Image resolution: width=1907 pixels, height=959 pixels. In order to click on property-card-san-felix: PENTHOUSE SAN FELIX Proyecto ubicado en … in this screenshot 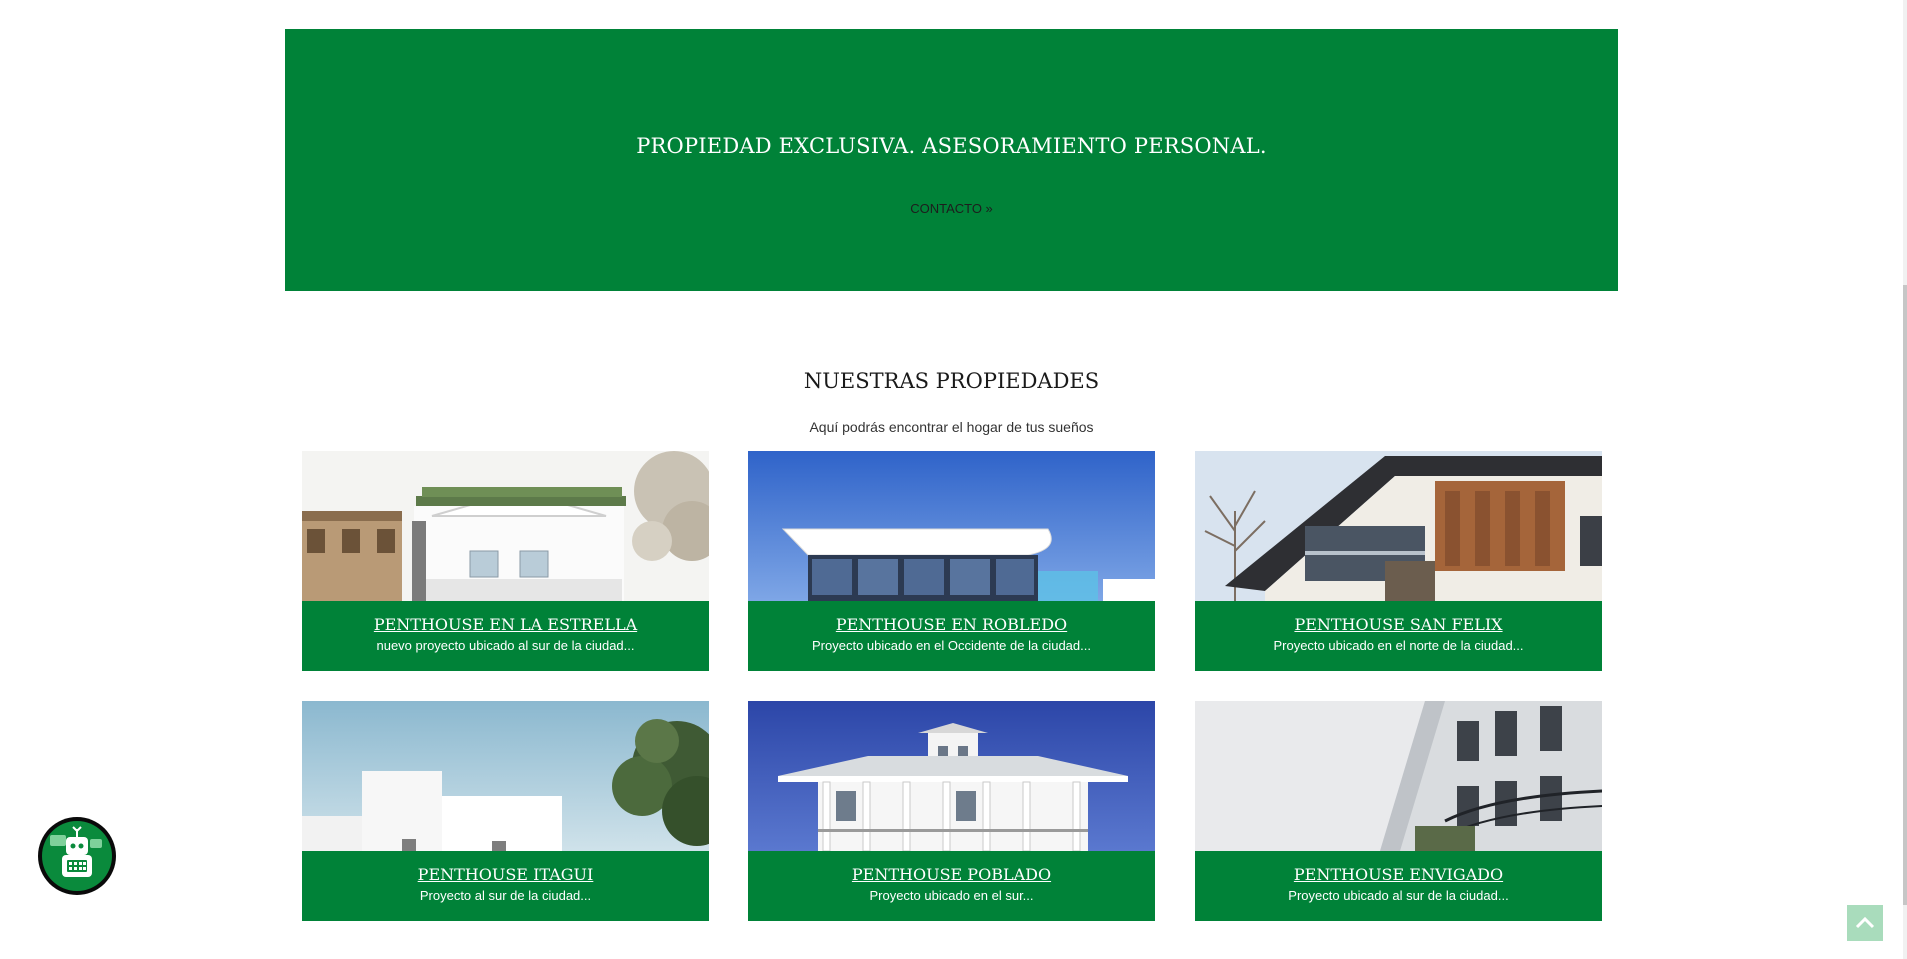, I will do `click(1398, 561)`.